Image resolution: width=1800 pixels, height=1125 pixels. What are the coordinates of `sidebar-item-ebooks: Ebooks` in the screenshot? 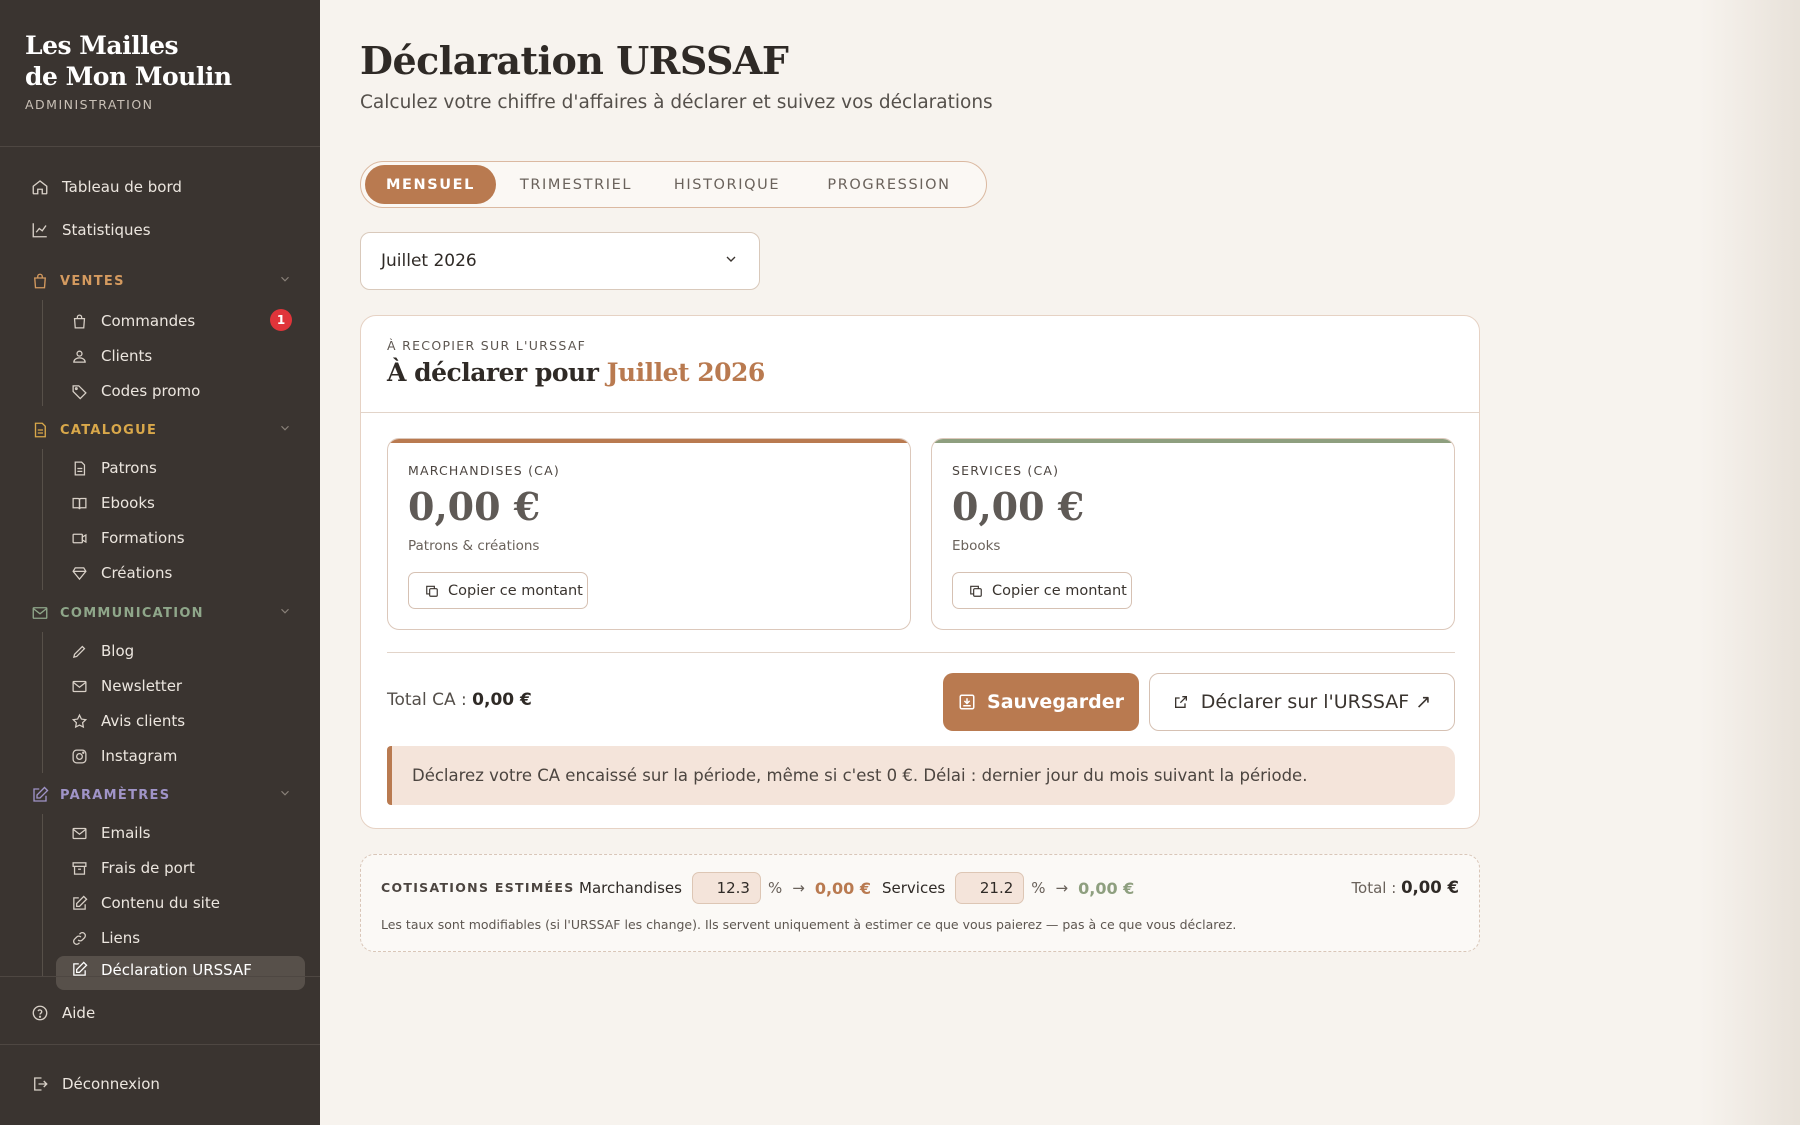 It's located at (112, 503).